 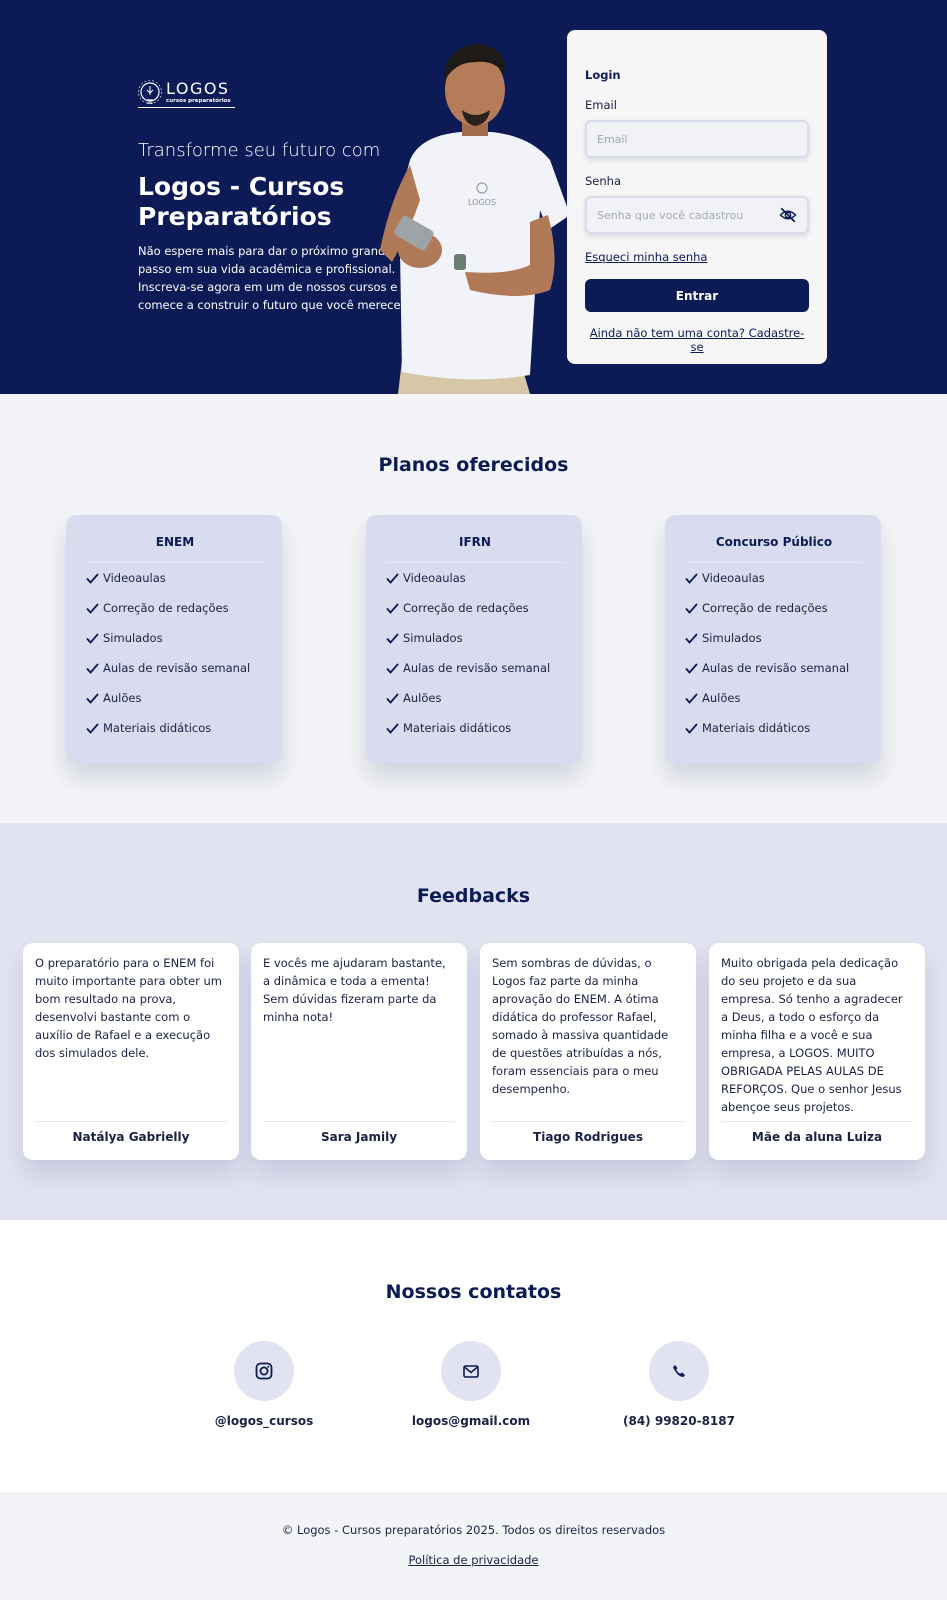 I want to click on instagram-handle: @logos_cursos, so click(x=264, y=1421).